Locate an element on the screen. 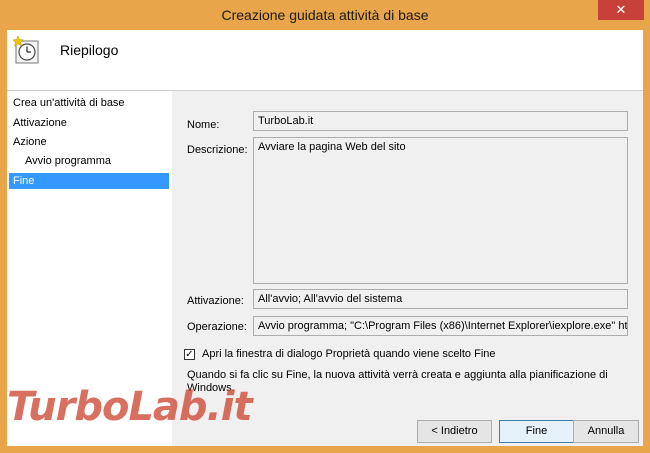  name-label: Nome: is located at coordinates (203, 125).